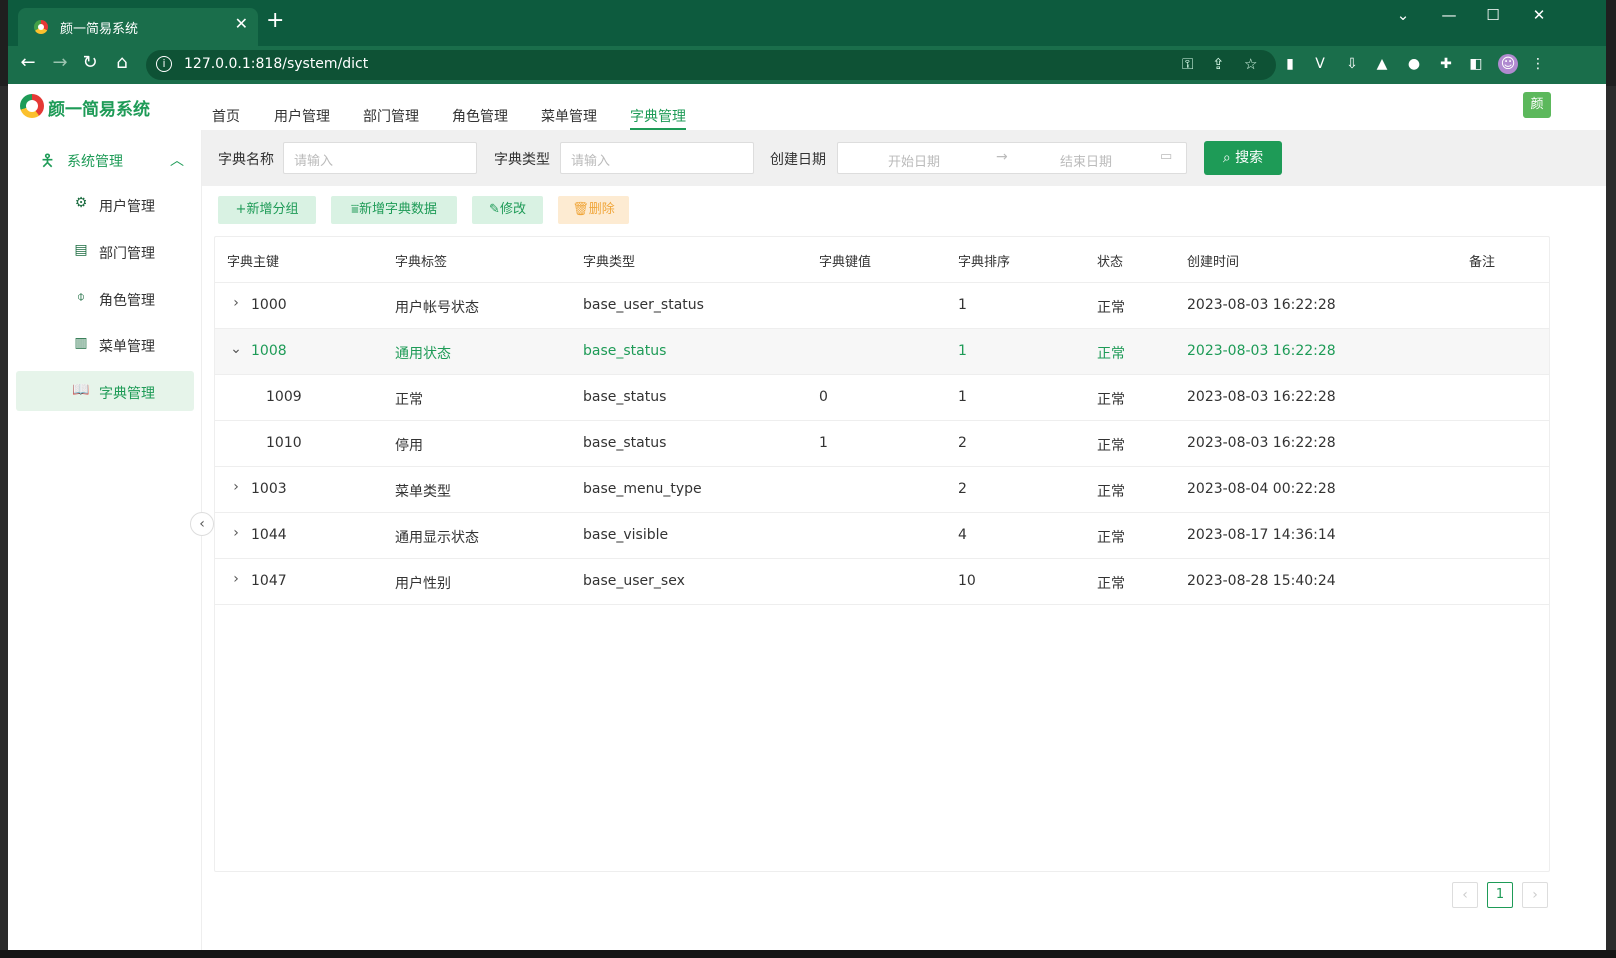 This screenshot has height=958, width=1616. Describe the element at coordinates (823, 397) in the screenshot. I see `cell-value: 0` at that location.